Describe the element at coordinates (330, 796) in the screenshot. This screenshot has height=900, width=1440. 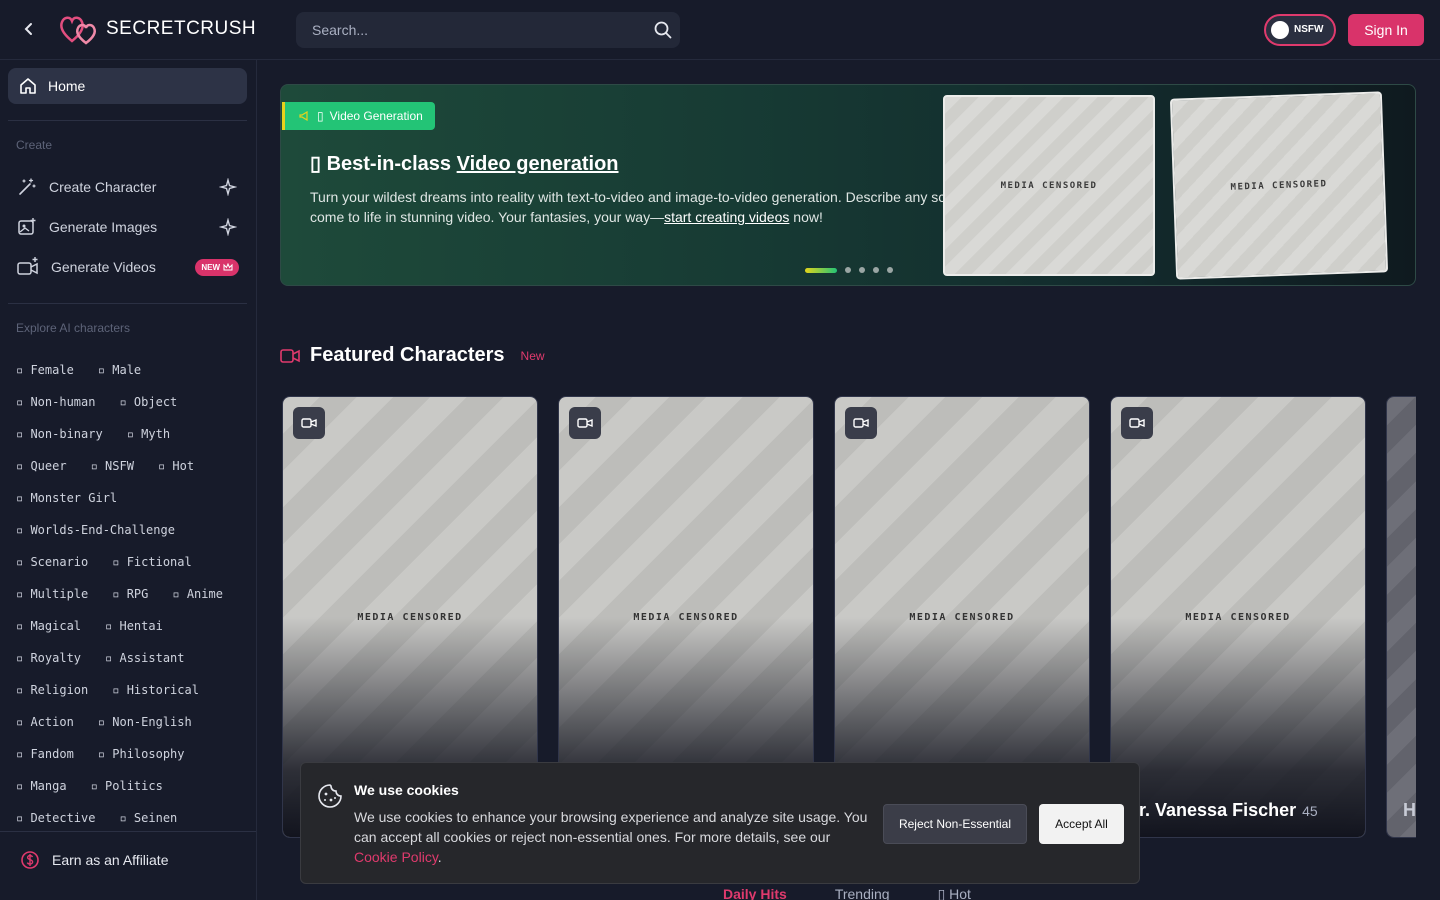
I see `cookie-icon` at that location.